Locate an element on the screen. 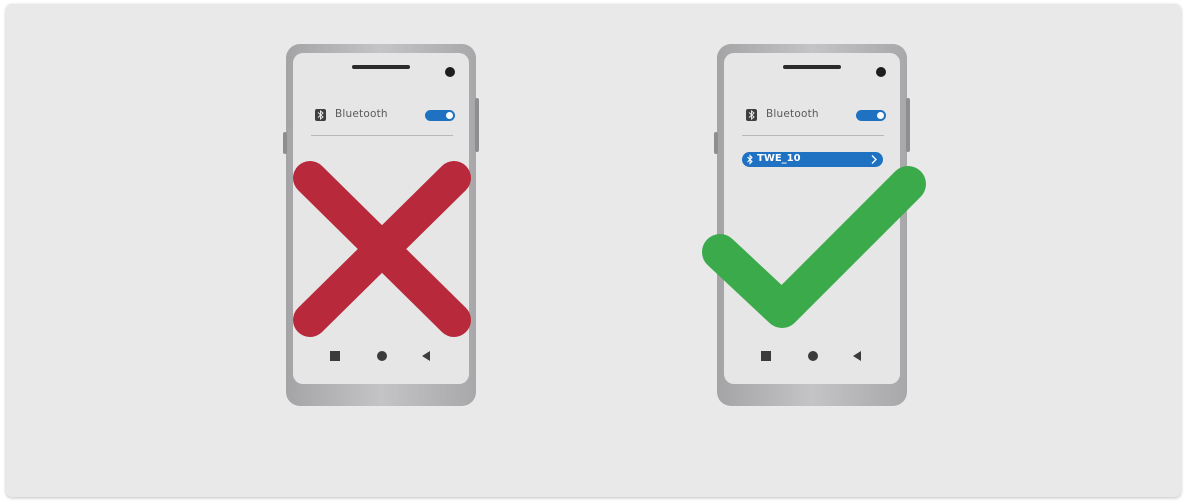 Image resolution: width=1186 pixels, height=504 pixels. green-checkmark-icon is located at coordinates (814, 247).